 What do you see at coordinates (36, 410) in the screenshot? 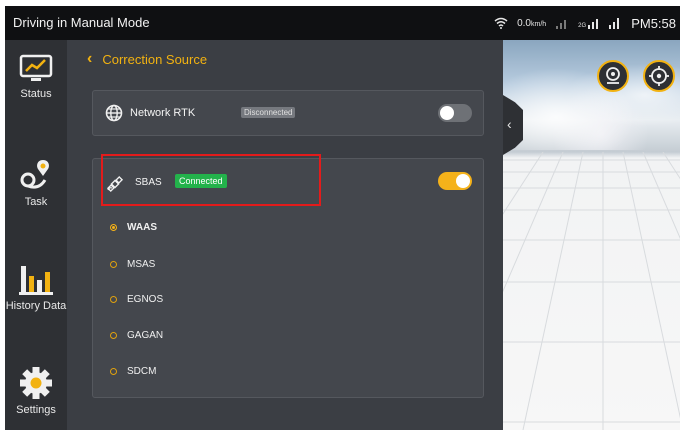
I see `sidebar-label-settings: Settings` at bounding box center [36, 410].